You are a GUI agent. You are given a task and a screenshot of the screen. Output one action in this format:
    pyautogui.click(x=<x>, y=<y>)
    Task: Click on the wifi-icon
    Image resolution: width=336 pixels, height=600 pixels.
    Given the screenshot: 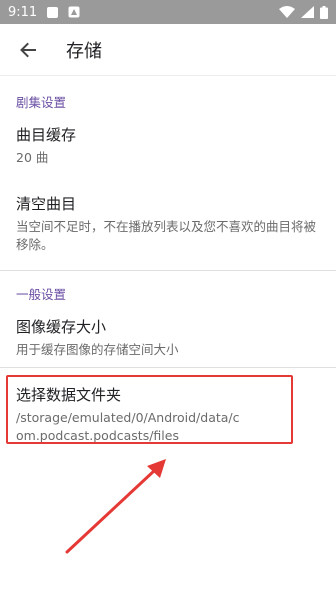 What is the action you would take?
    pyautogui.click(x=287, y=12)
    